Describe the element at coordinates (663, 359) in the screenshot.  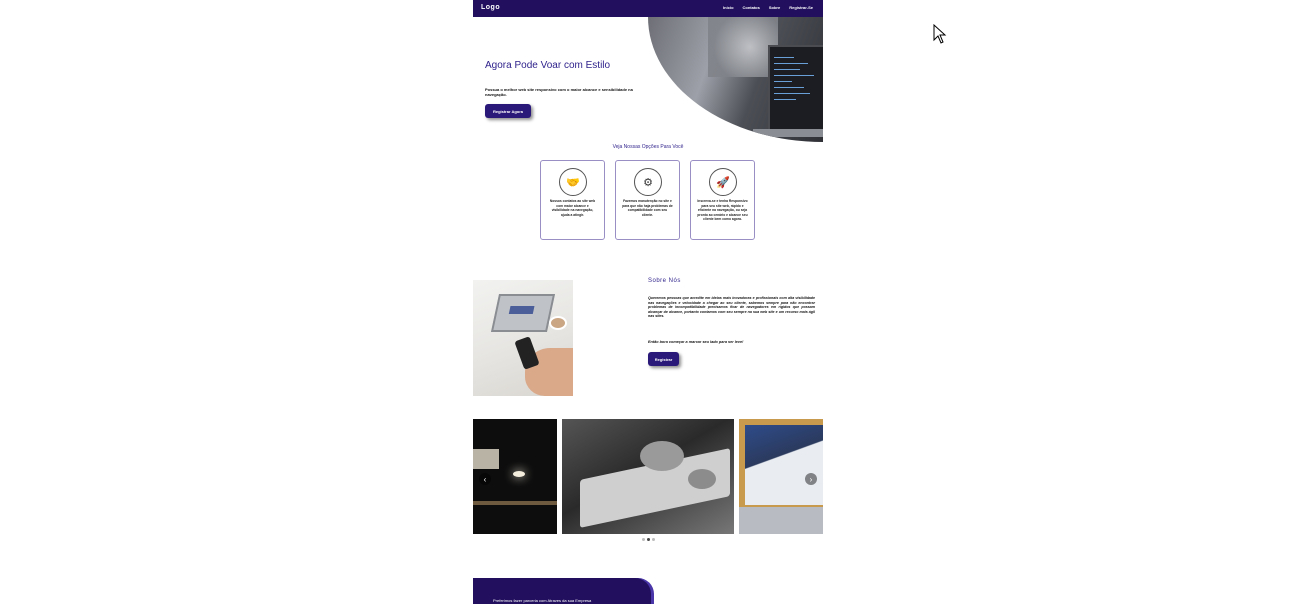
I see `register-button: Registrar` at that location.